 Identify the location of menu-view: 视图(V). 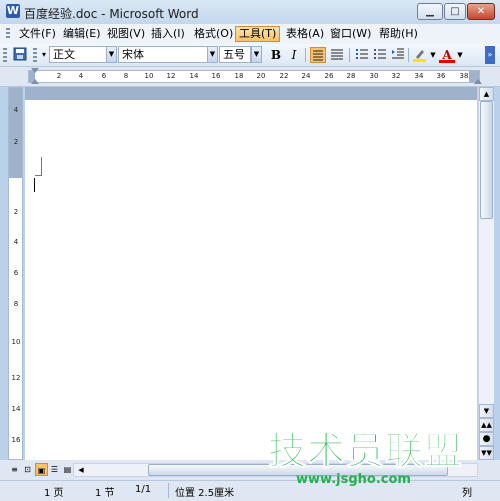
(126, 34).